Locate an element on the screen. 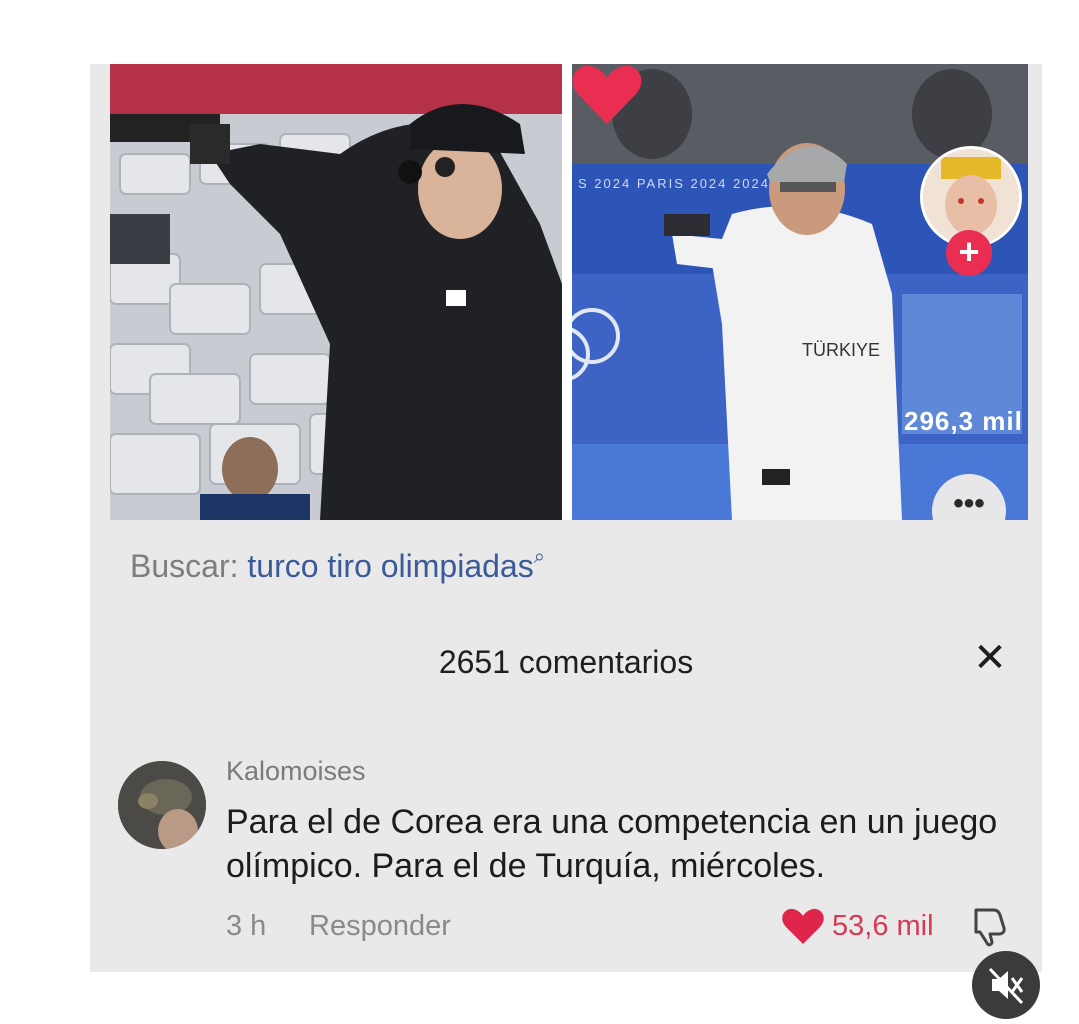  search-label: Buscar: is located at coordinates (184, 566).